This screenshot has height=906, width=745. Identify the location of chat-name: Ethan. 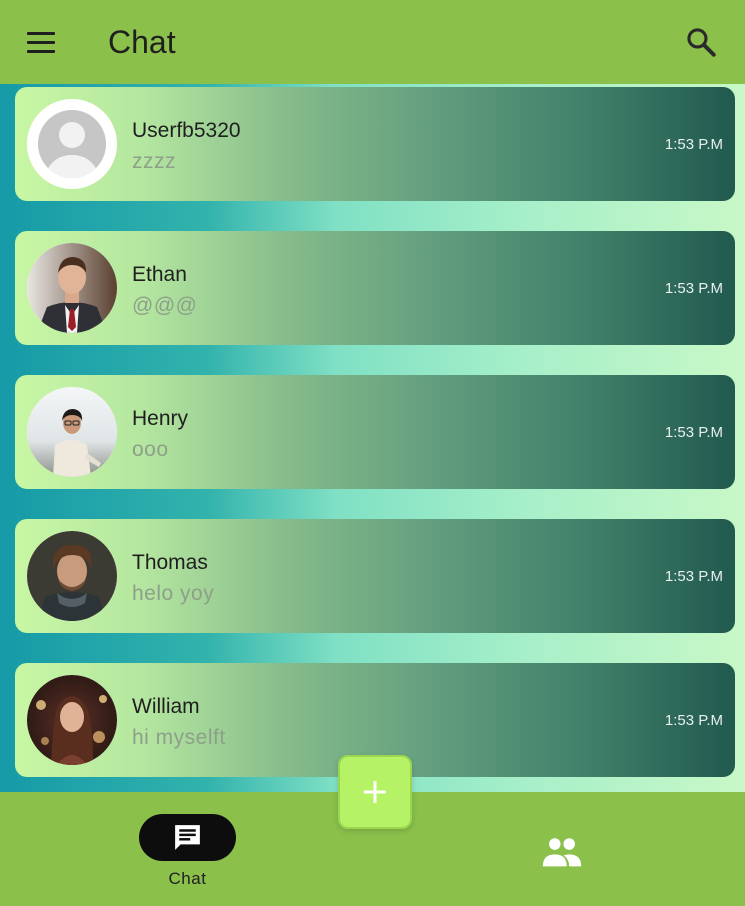
(159, 274).